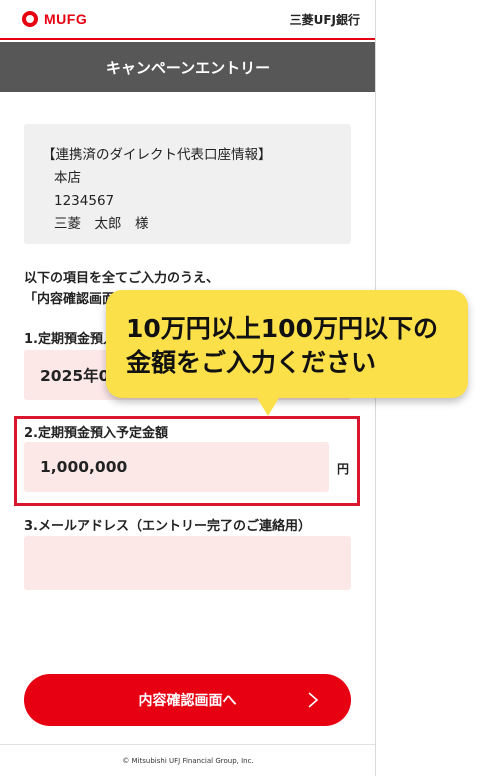 The width and height of the screenshot is (487, 776). Describe the element at coordinates (122, 278) in the screenshot. I see `instruction-line-1: 以下の項目を全てご入力のうえ、` at that location.